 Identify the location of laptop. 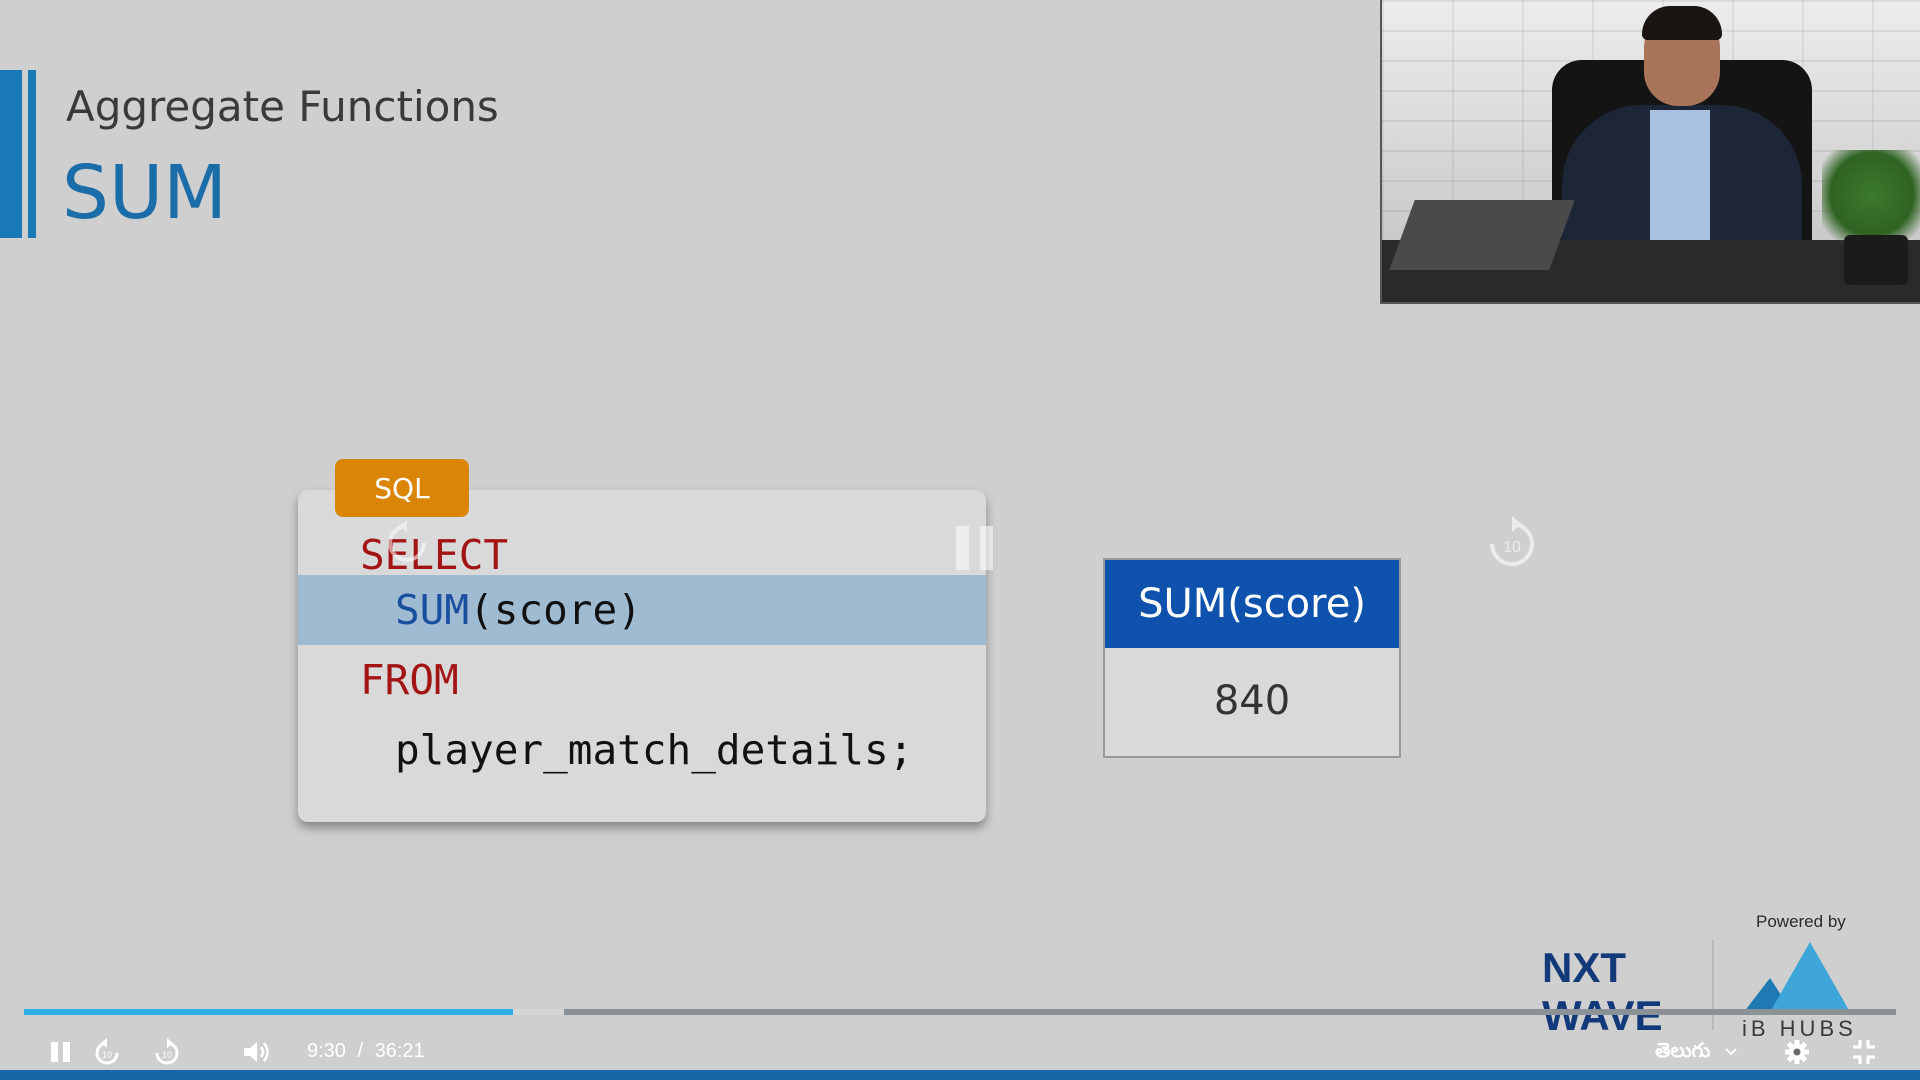
(1482, 235).